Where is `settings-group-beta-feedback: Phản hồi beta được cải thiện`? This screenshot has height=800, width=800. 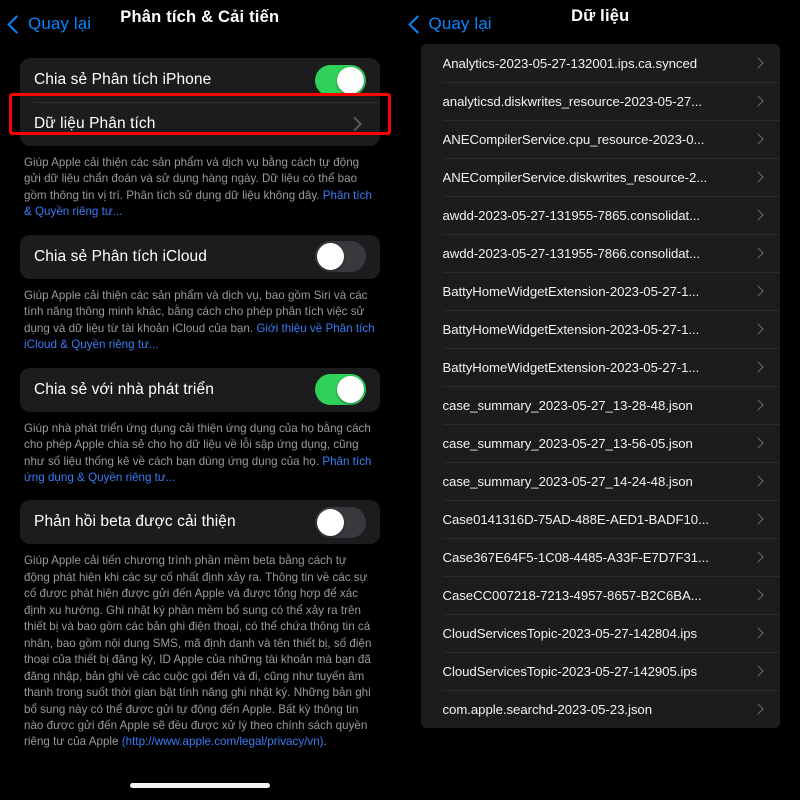 settings-group-beta-feedback: Phản hồi beta được cải thiện is located at coordinates (200, 522).